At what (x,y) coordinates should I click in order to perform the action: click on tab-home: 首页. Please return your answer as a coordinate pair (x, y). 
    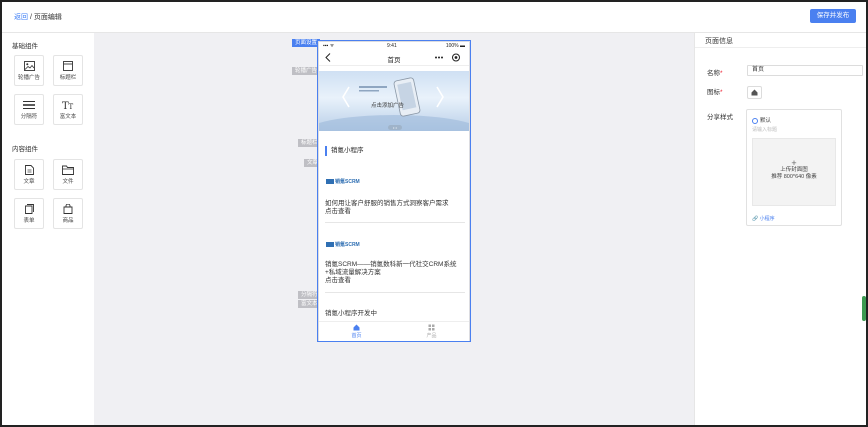
    Looking at the image, I should click on (356, 331).